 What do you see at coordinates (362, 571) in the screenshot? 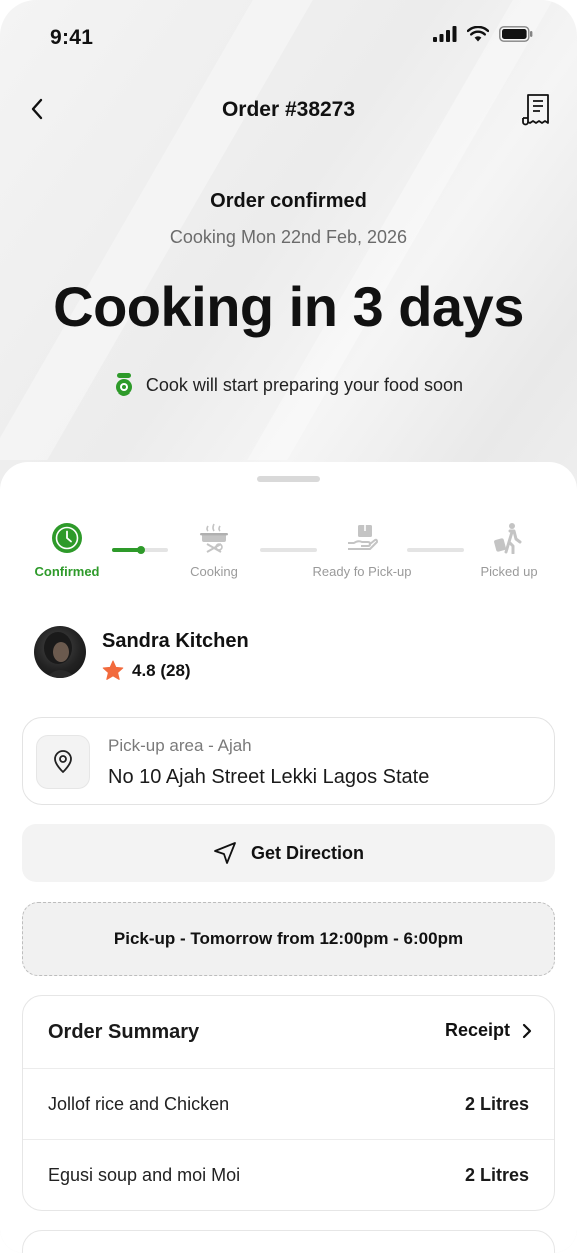
I see `step-label: Ready fo Pick-up` at bounding box center [362, 571].